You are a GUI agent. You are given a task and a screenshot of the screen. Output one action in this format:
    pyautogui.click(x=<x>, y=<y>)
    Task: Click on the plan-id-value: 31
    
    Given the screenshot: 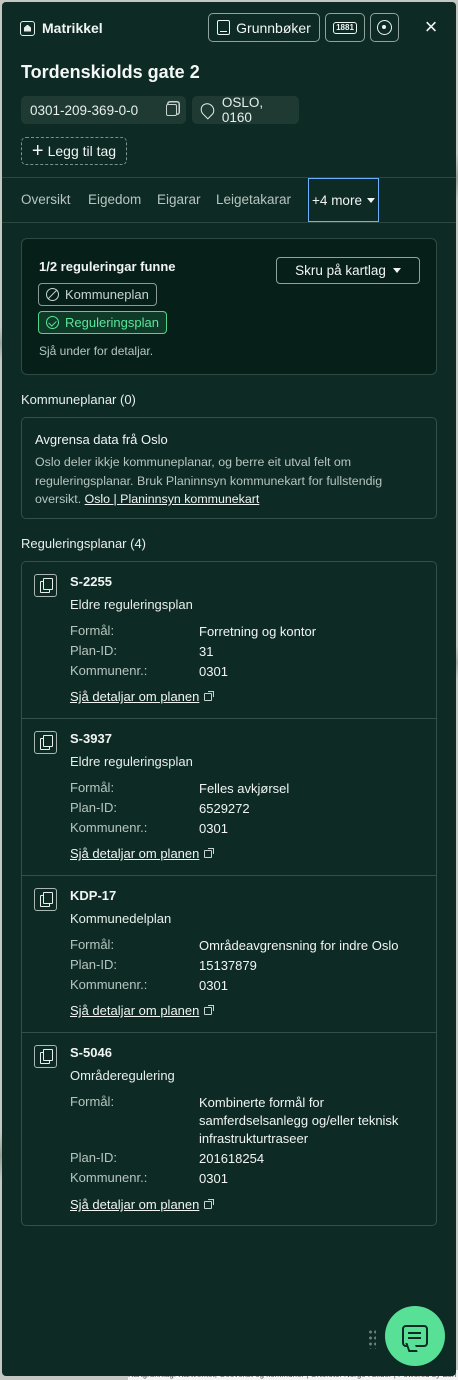 What is the action you would take?
    pyautogui.click(x=206, y=651)
    